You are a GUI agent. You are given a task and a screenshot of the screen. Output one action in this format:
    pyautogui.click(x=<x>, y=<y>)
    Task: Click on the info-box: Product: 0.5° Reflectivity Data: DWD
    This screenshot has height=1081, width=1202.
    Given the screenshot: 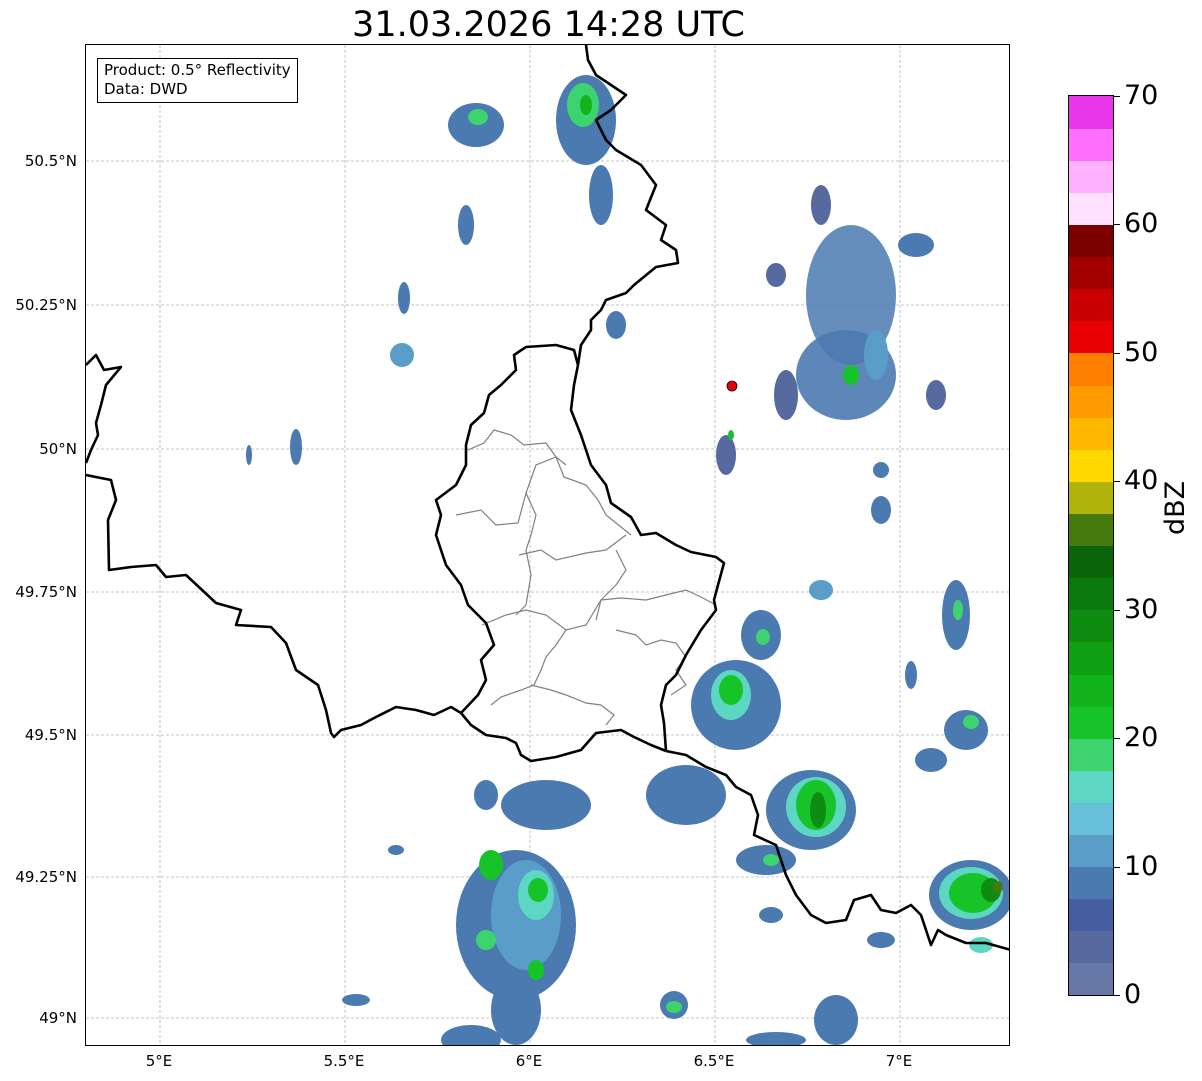 What is the action you would take?
    pyautogui.click(x=197, y=80)
    